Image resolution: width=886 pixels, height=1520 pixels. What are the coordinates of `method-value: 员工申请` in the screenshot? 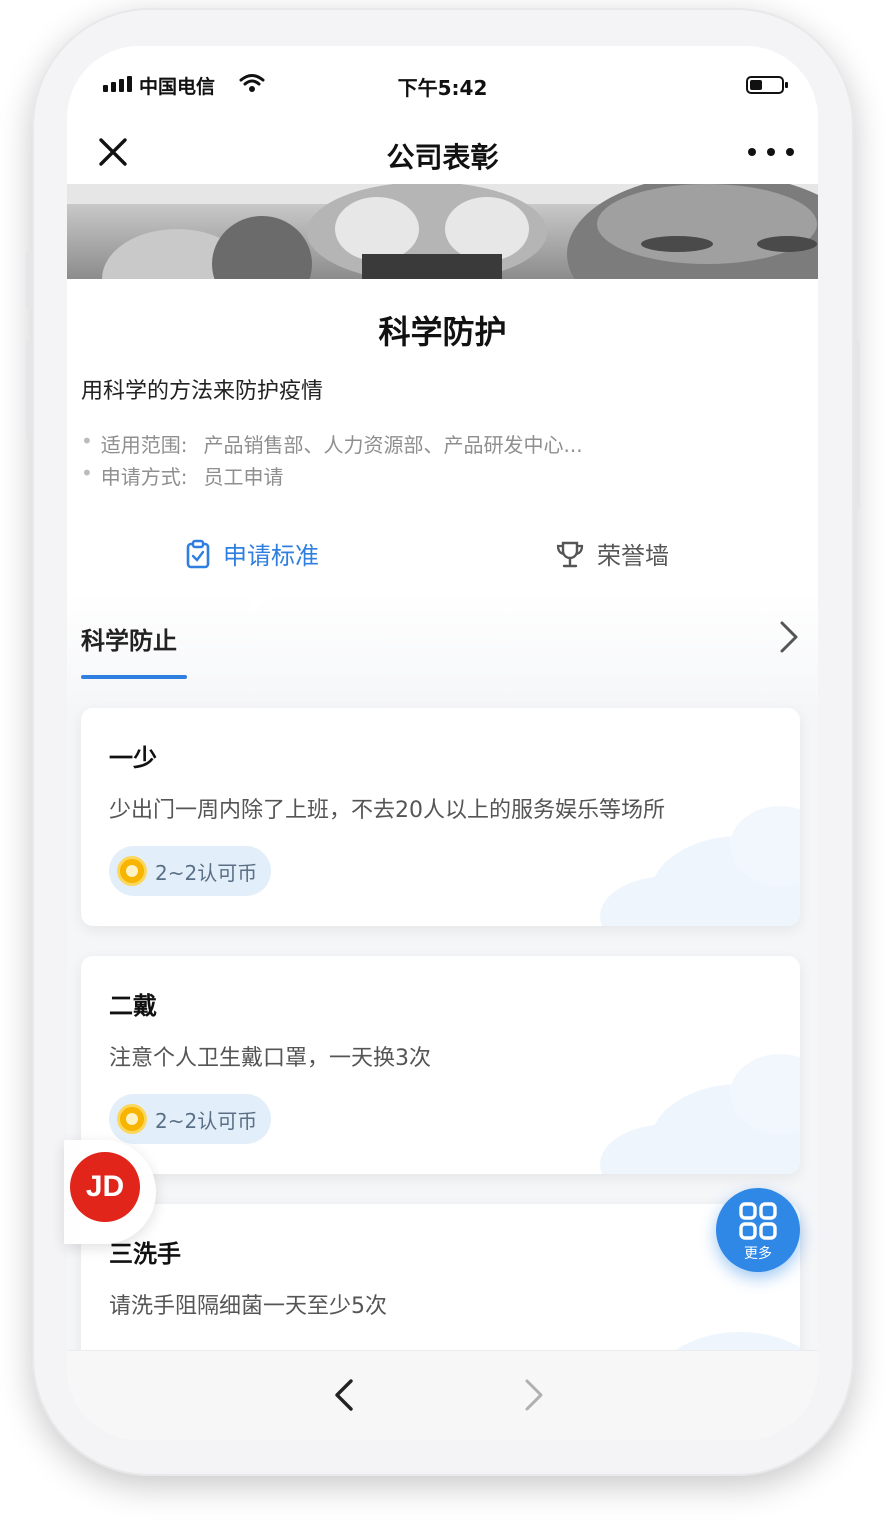 It's located at (243, 477).